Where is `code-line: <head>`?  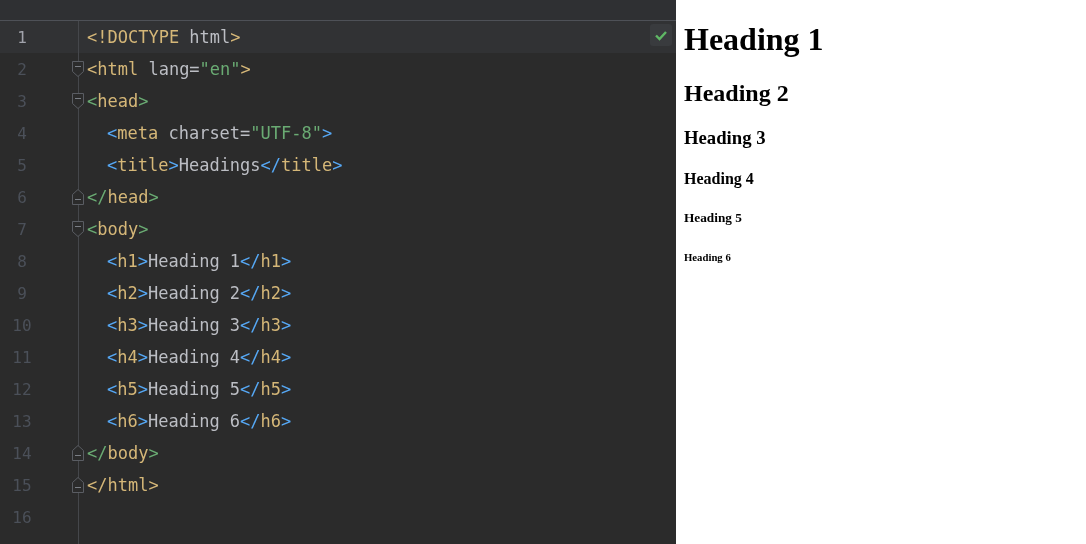 code-line: <head> is located at coordinates (118, 101).